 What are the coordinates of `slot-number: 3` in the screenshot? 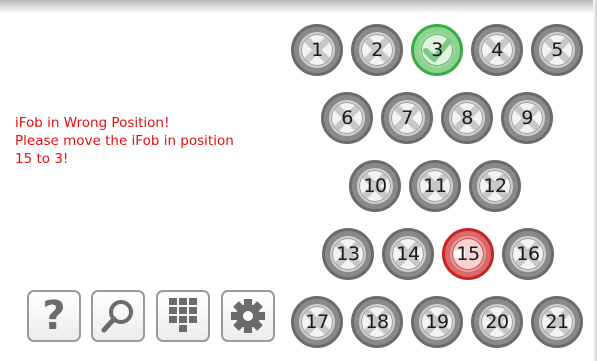 It's located at (437, 50).